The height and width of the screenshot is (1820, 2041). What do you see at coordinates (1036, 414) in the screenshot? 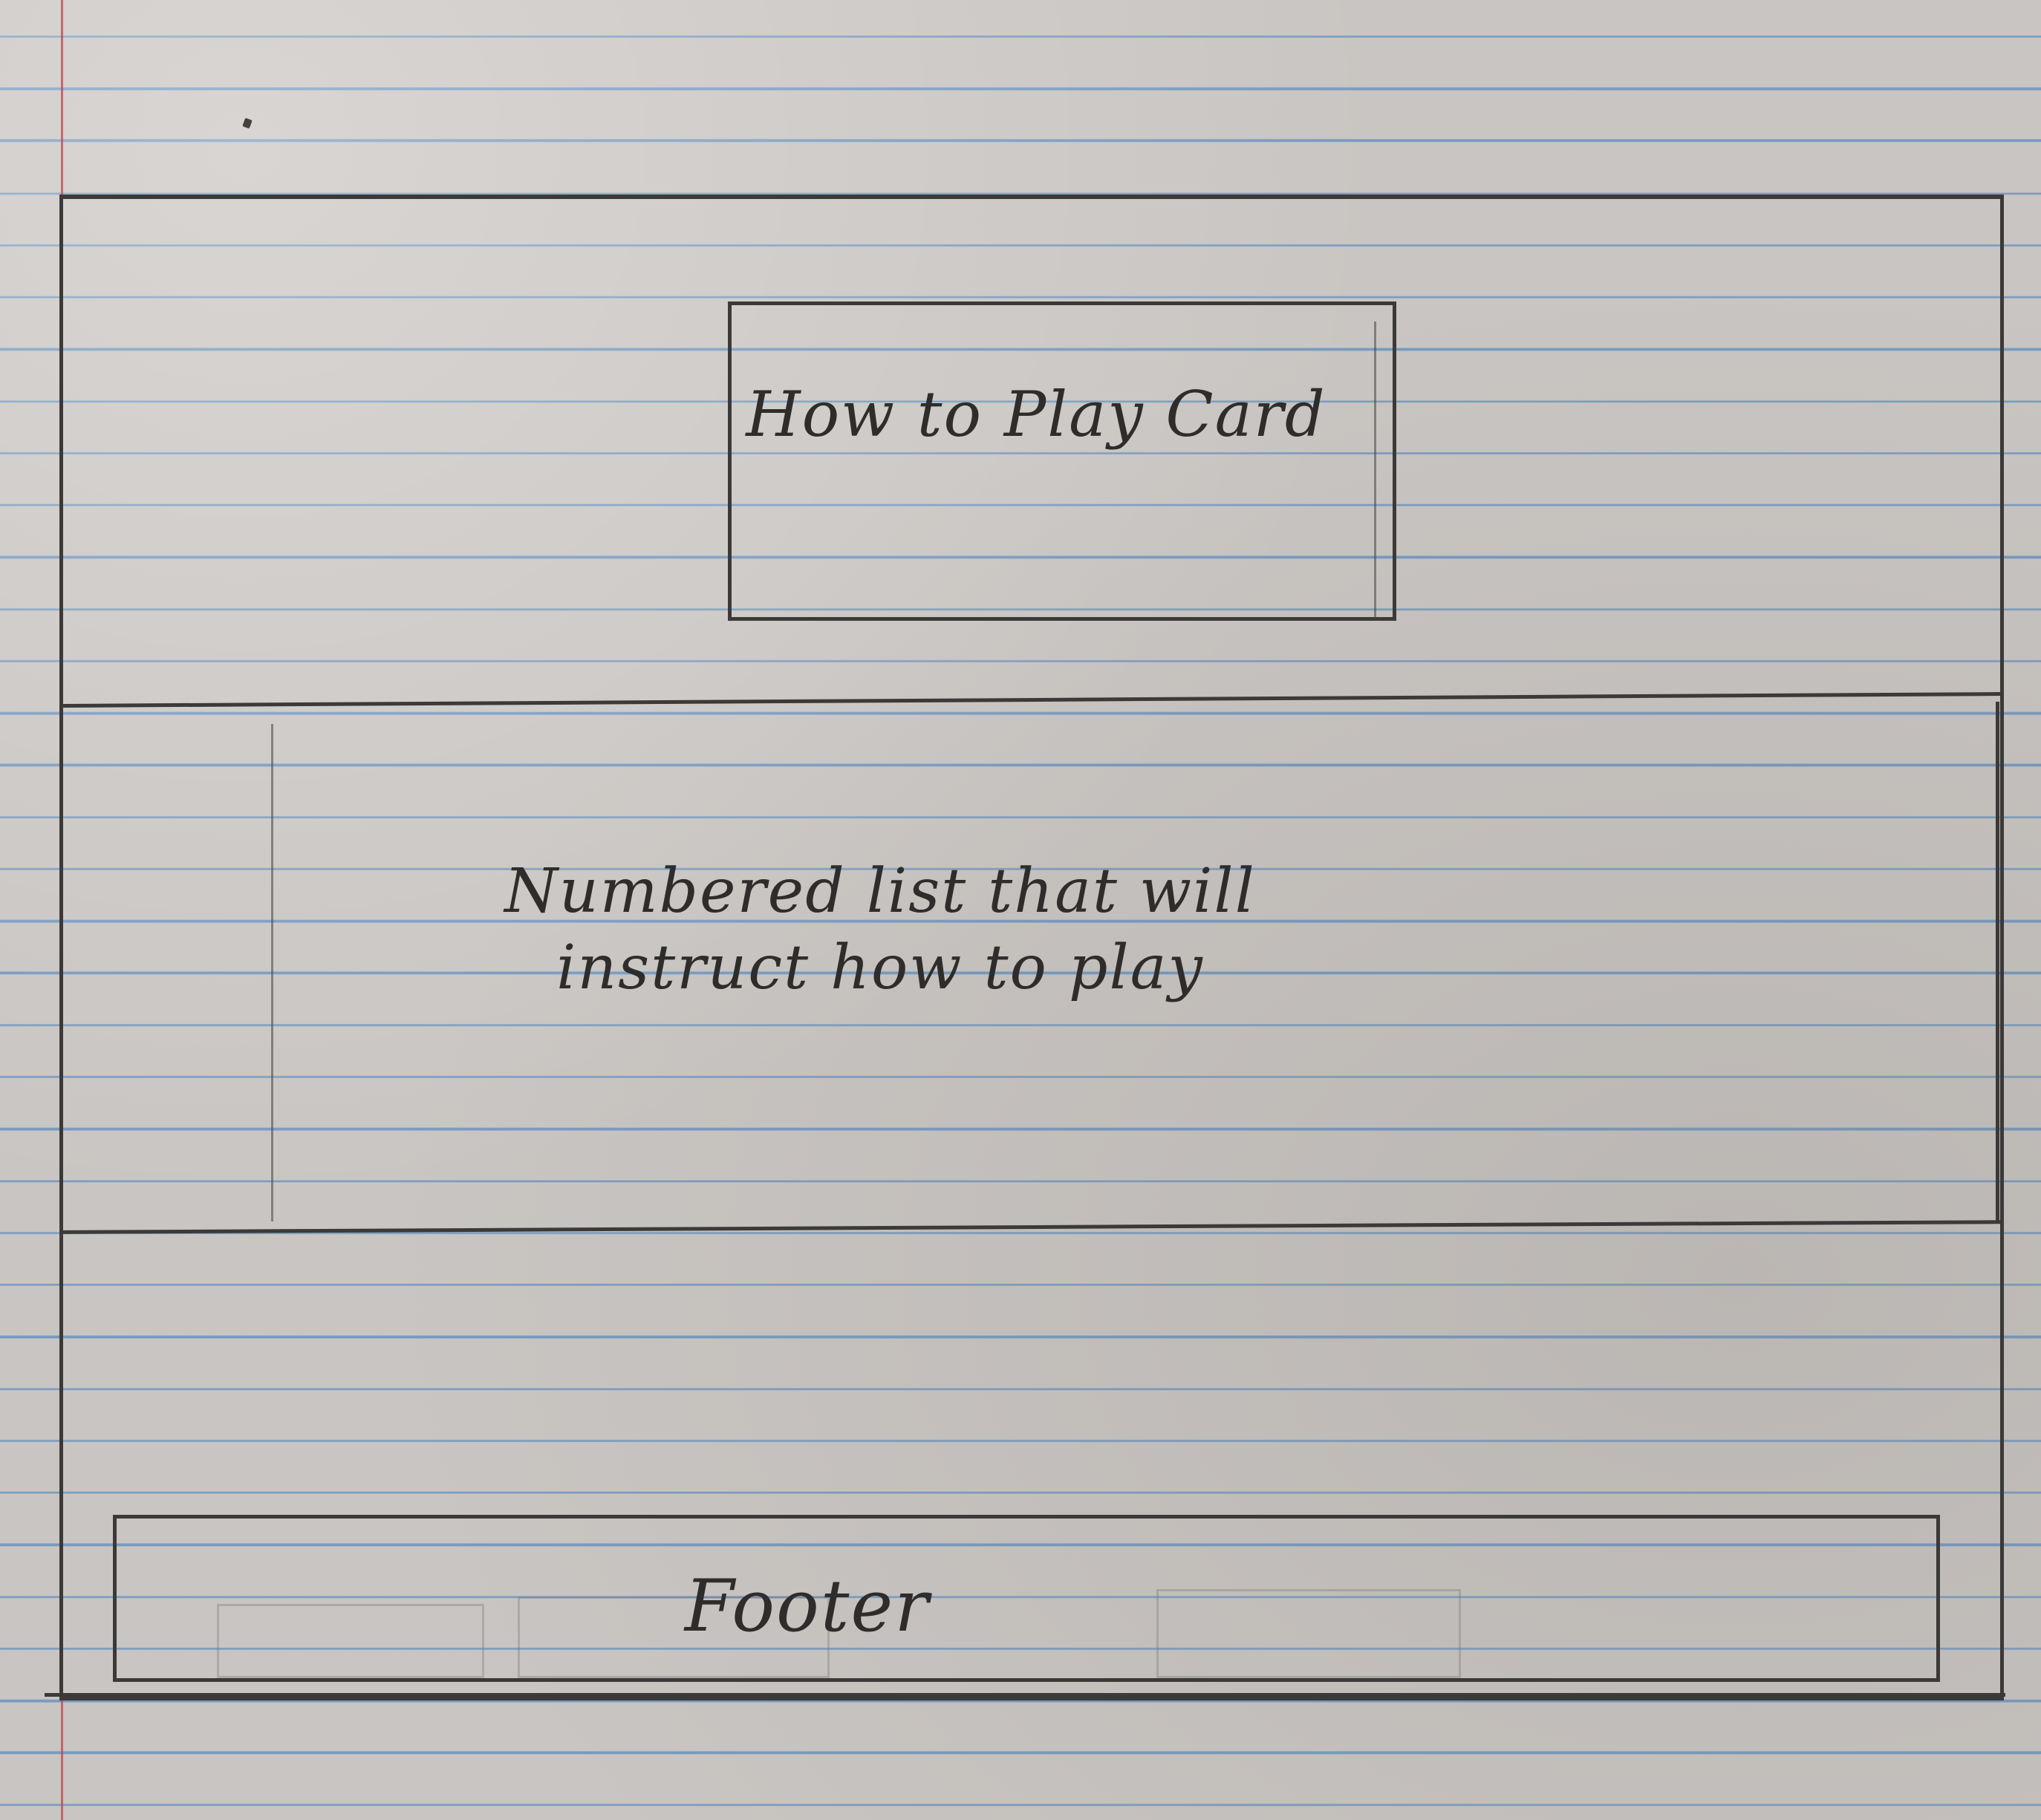
I see `card-label: How to Play Card` at bounding box center [1036, 414].